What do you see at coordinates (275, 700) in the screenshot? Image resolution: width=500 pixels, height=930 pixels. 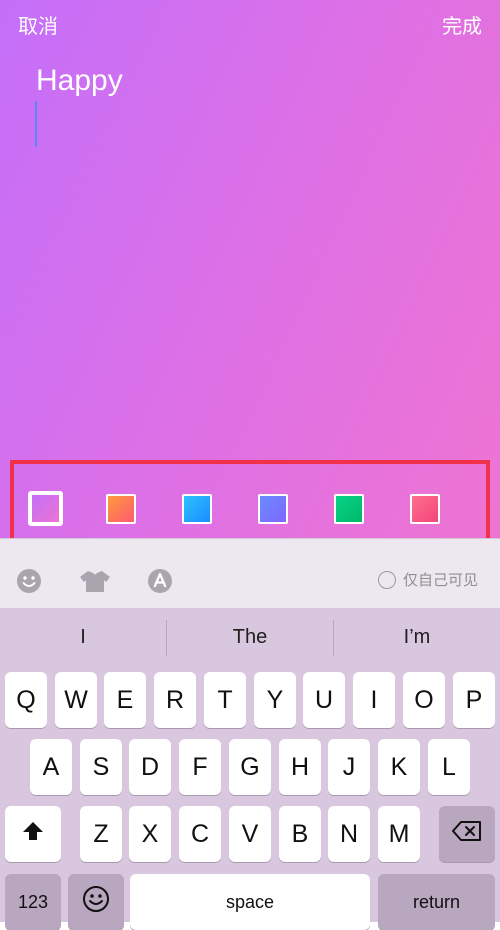 I see `key-y: Y` at bounding box center [275, 700].